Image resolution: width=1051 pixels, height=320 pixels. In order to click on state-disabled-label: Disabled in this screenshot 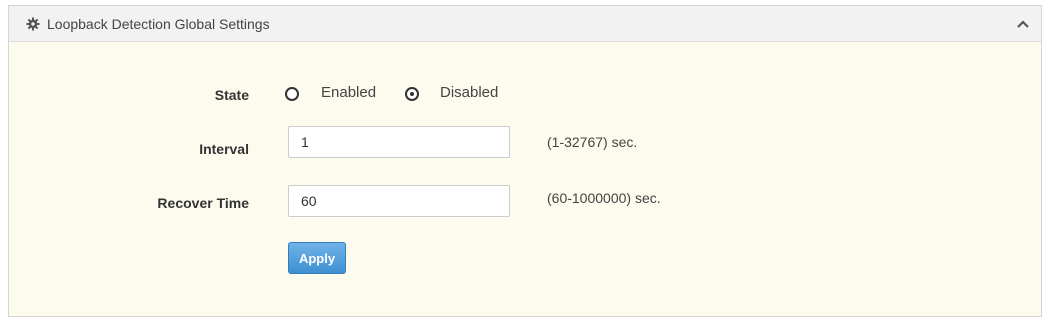, I will do `click(469, 92)`.